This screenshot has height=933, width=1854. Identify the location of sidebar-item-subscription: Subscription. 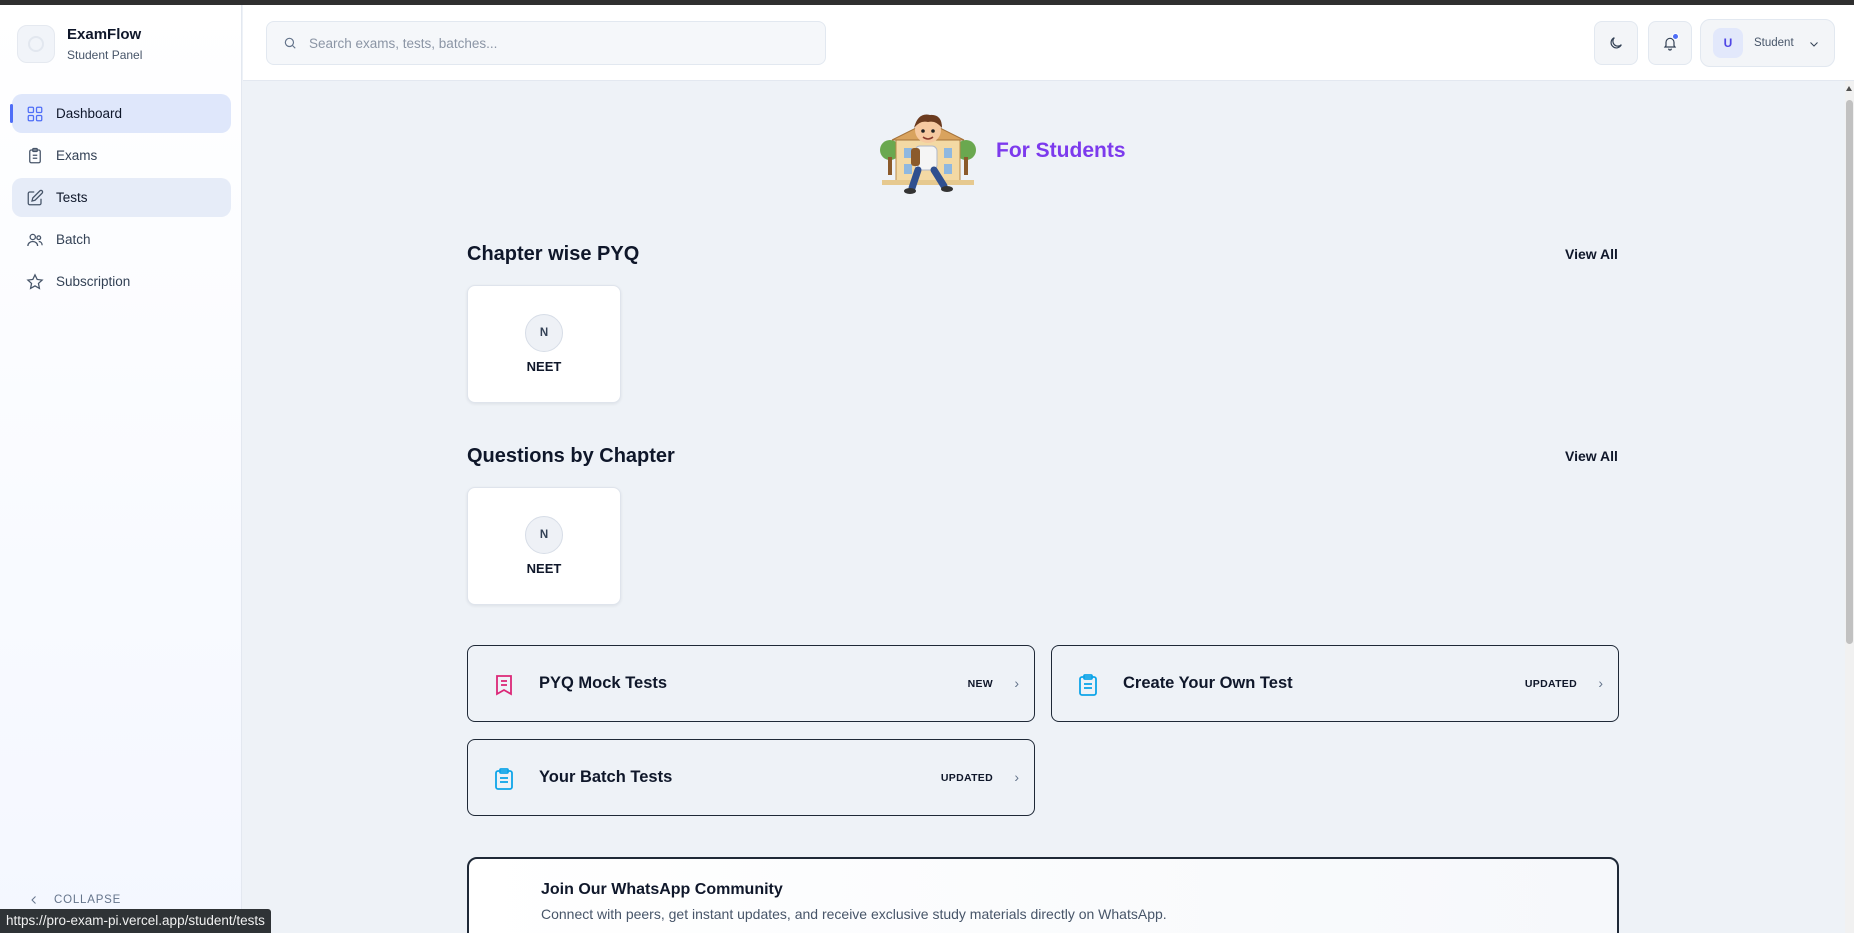
(121, 281).